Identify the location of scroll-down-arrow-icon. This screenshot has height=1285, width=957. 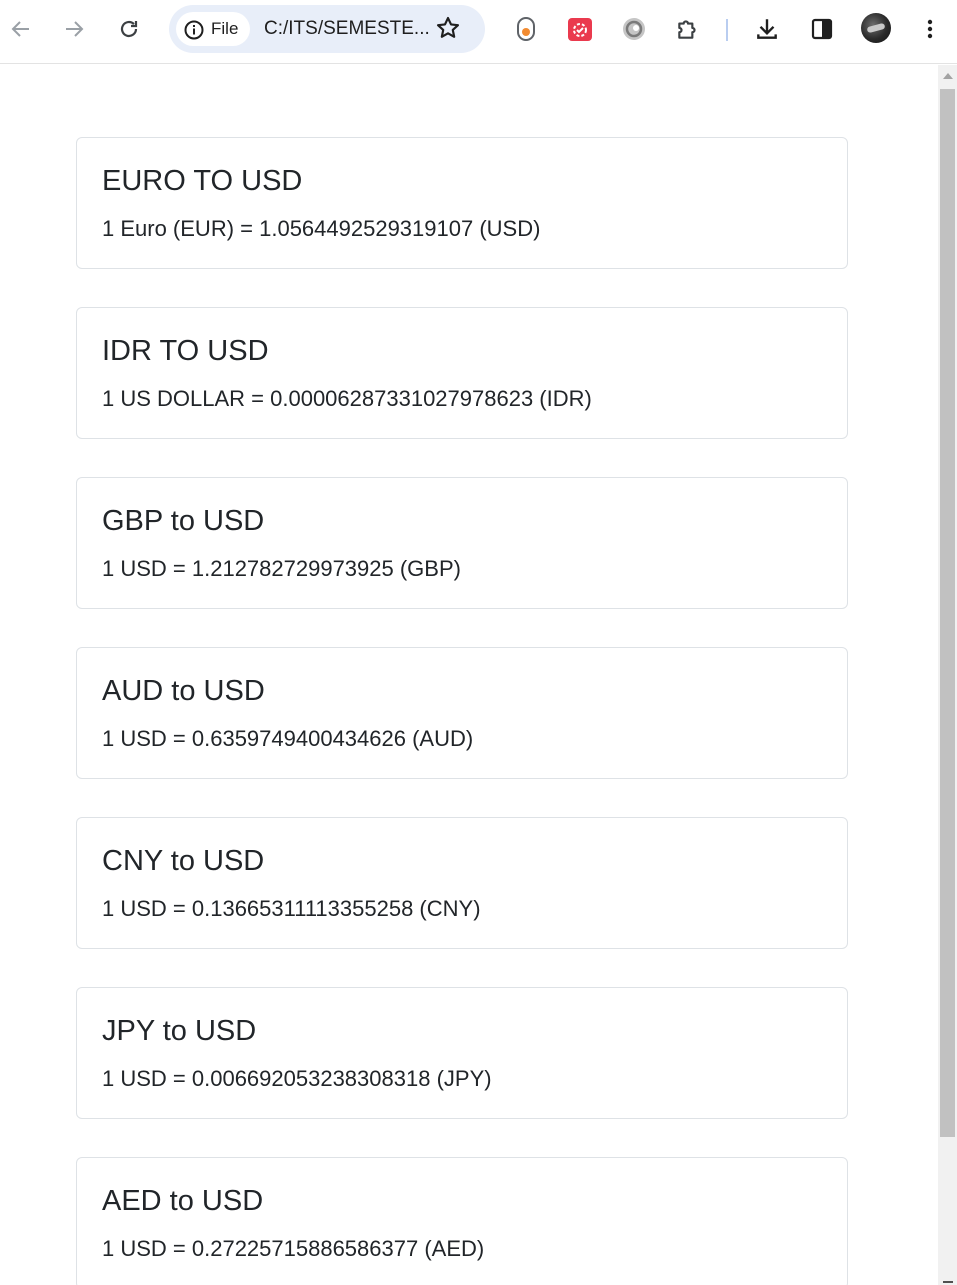
(948, 1282).